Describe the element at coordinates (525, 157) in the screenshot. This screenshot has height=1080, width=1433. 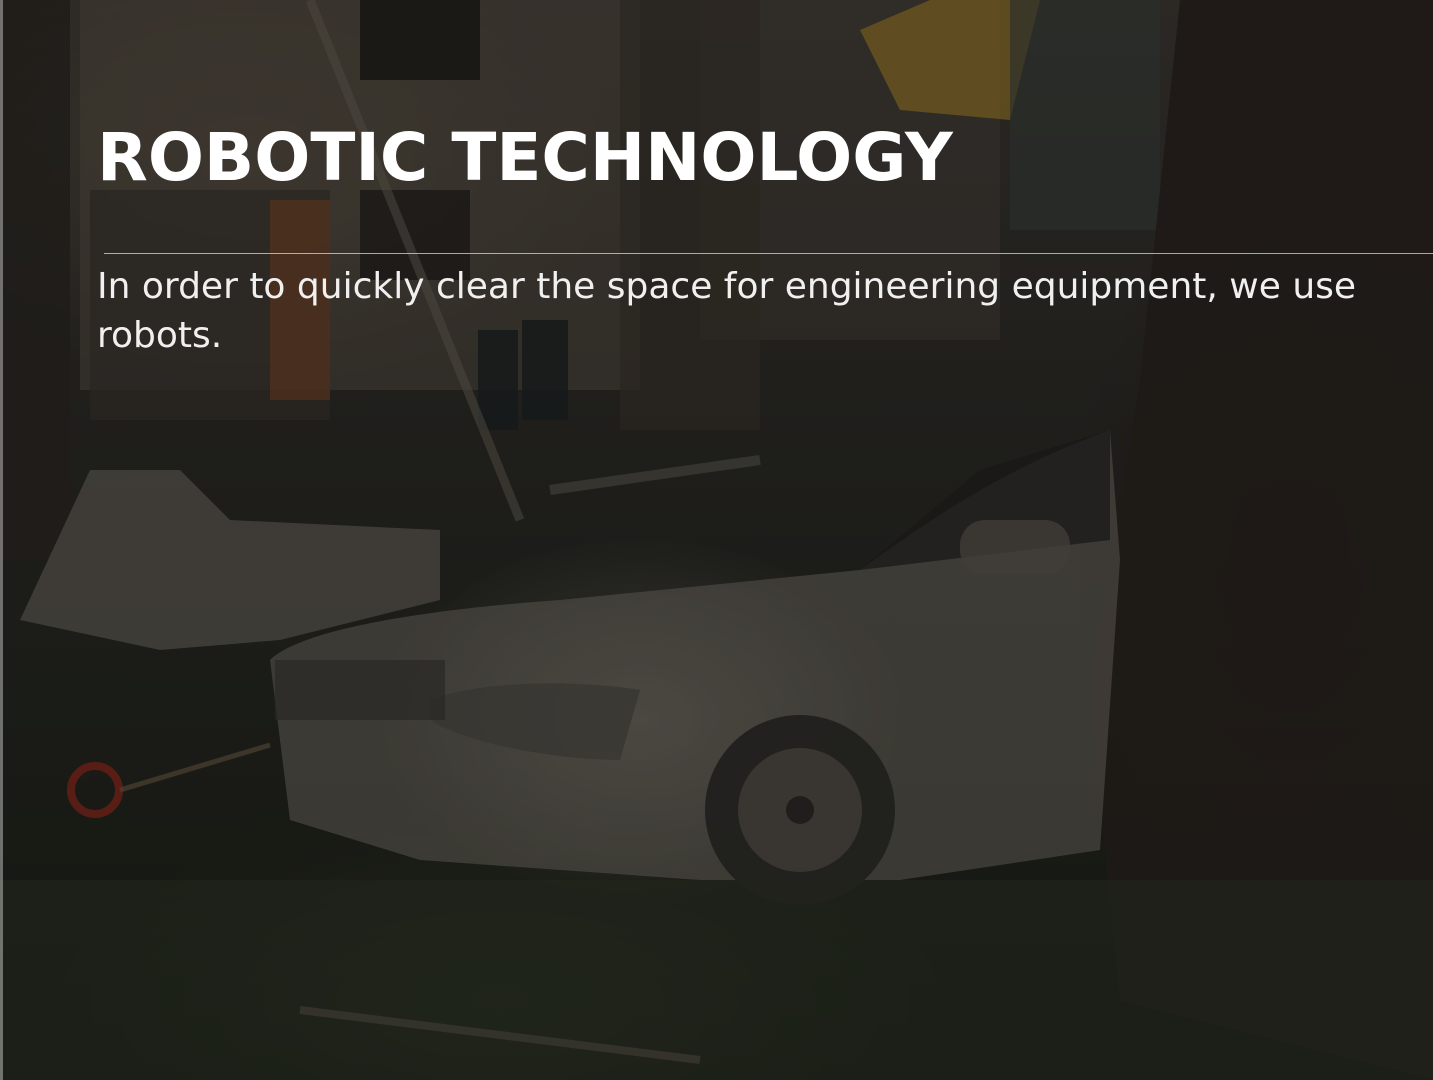
I see `slide-title: ROBOTIC TECHNOLOGY` at that location.